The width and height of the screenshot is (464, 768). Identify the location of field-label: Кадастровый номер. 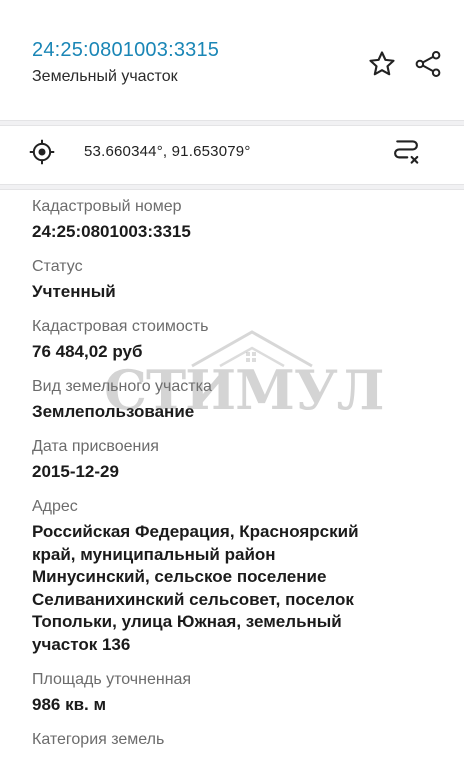
(107, 206).